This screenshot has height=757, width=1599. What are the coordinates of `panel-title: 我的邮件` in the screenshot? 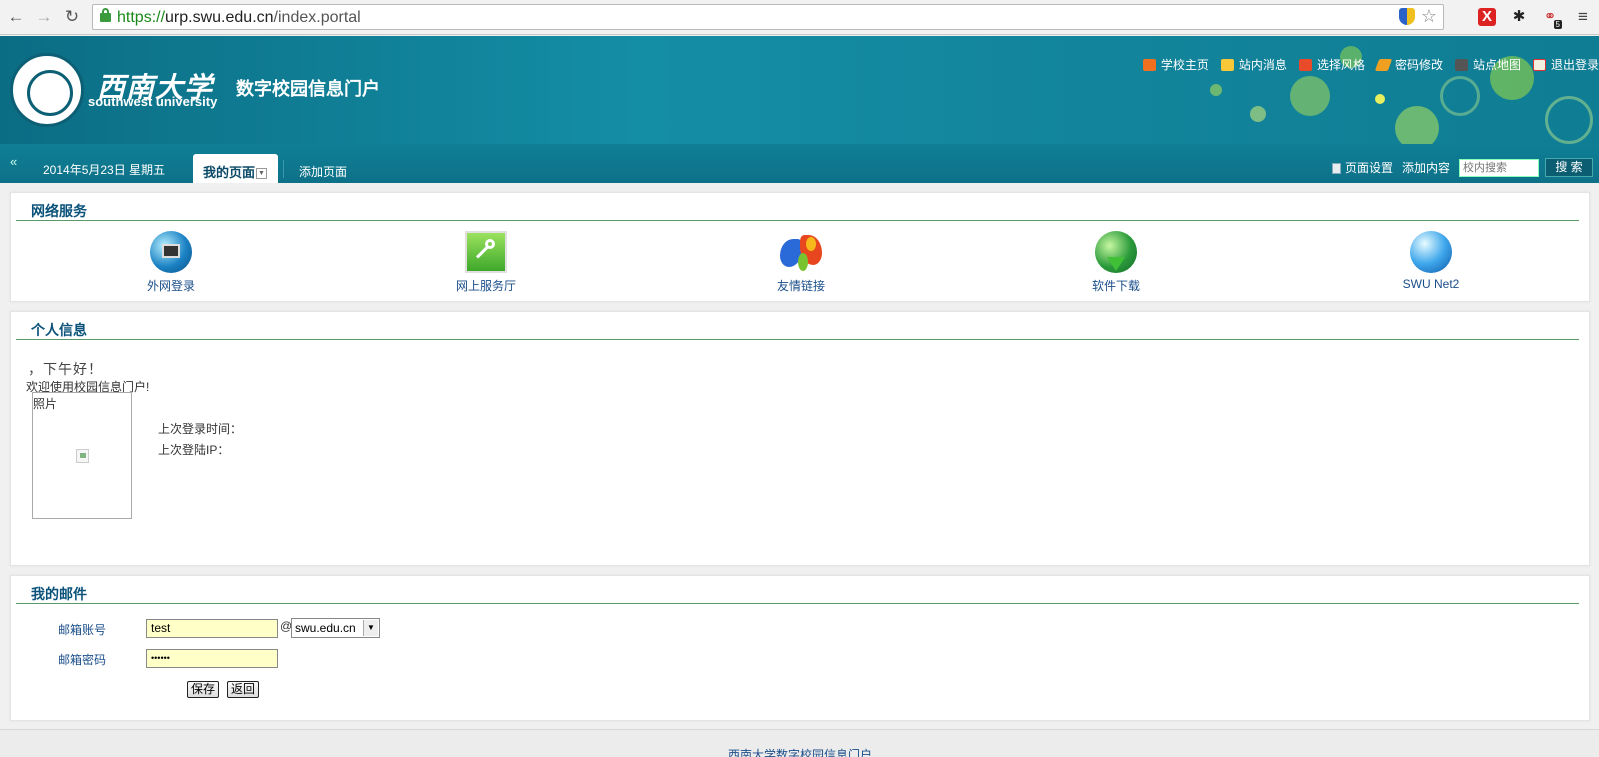 It's located at (59, 594).